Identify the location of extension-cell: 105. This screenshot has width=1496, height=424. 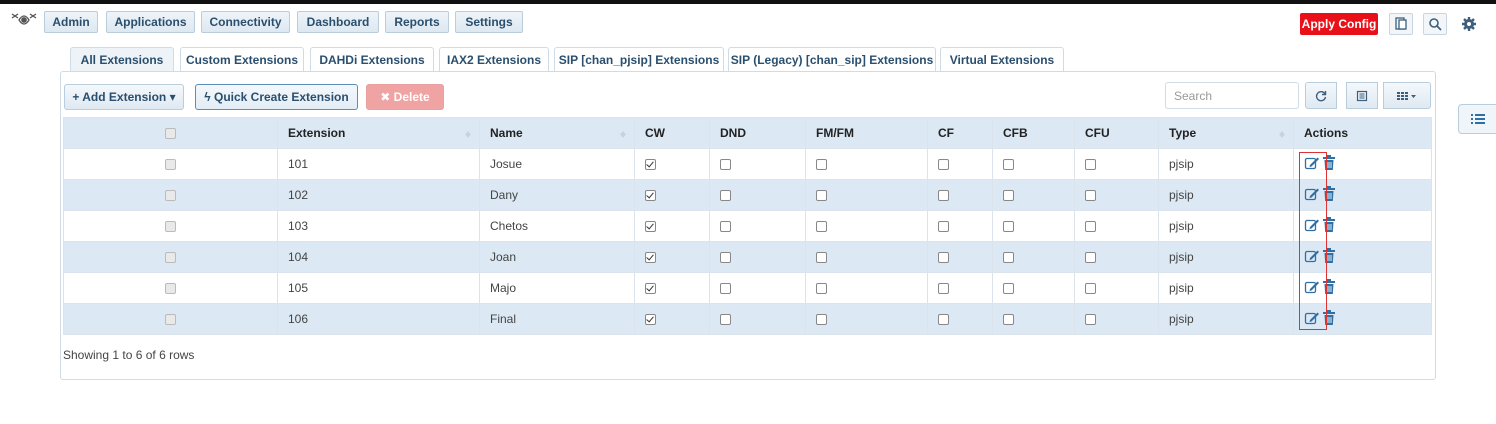
(378, 288).